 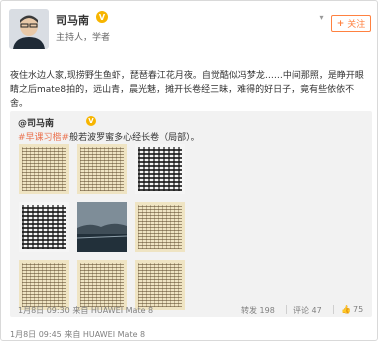 I want to click on follow-button: + 关注, so click(x=351, y=23).